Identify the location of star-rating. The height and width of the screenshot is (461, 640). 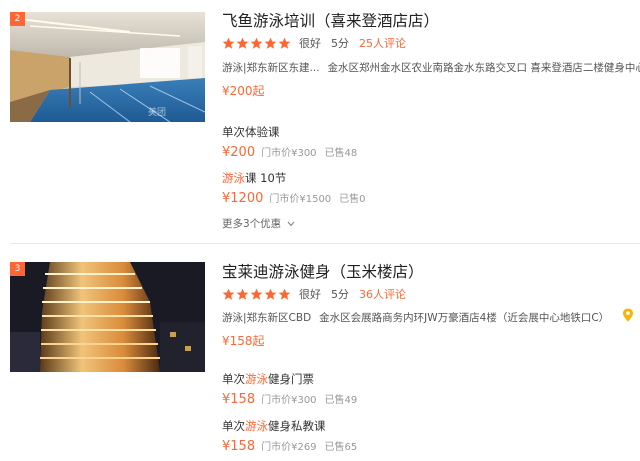
(256, 294).